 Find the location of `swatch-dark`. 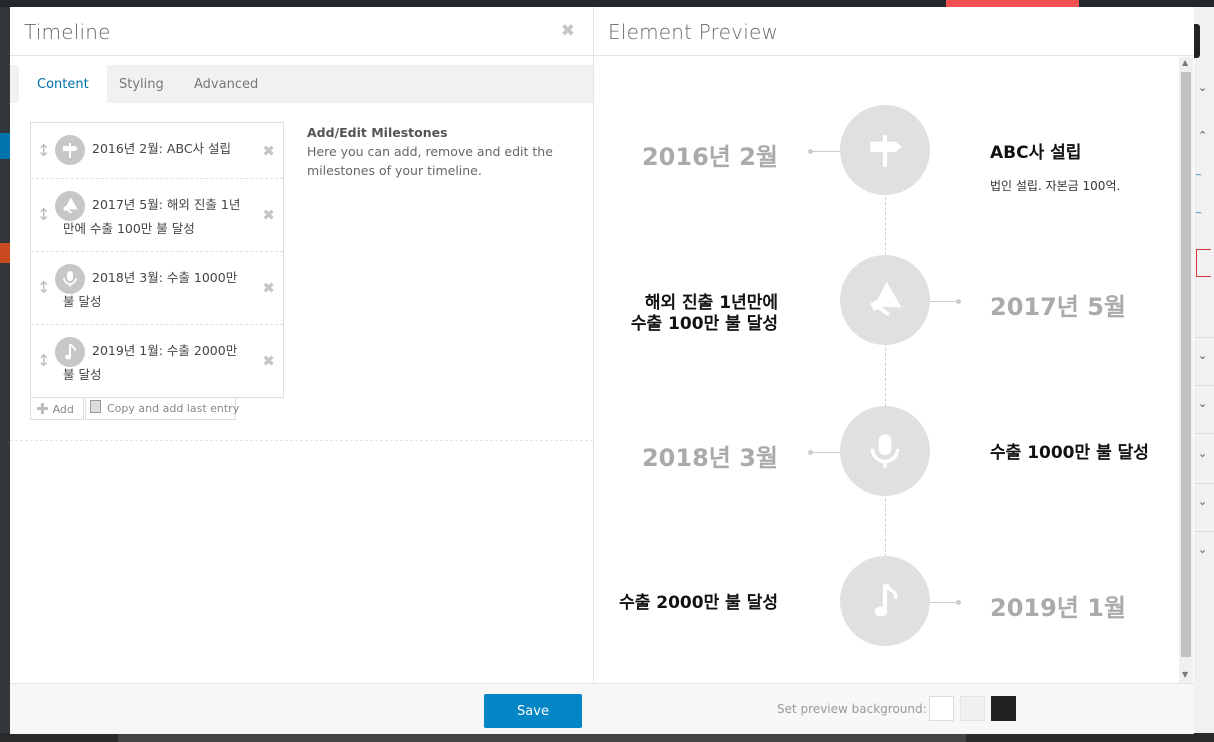

swatch-dark is located at coordinates (1003, 708).